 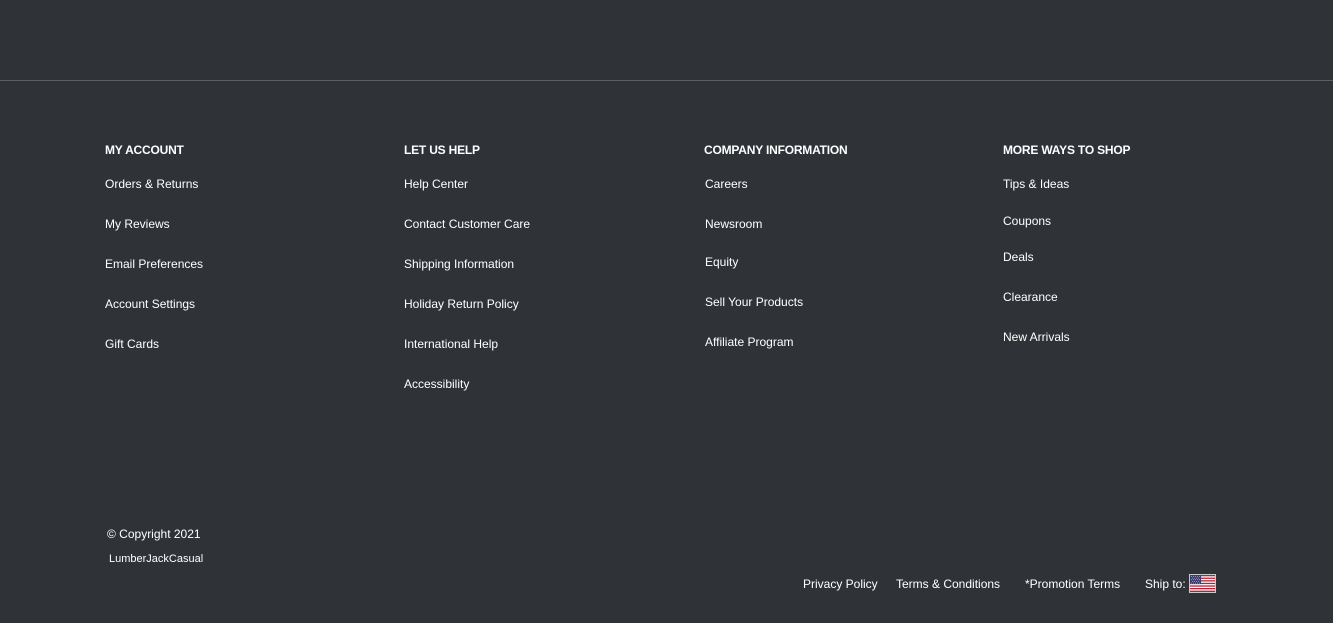 I want to click on equity-link: Equity, so click(x=721, y=262).